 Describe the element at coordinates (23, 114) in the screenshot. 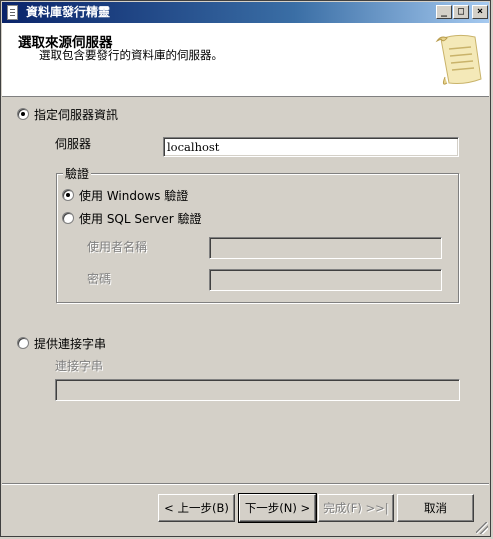

I see `specify-server-radio` at that location.